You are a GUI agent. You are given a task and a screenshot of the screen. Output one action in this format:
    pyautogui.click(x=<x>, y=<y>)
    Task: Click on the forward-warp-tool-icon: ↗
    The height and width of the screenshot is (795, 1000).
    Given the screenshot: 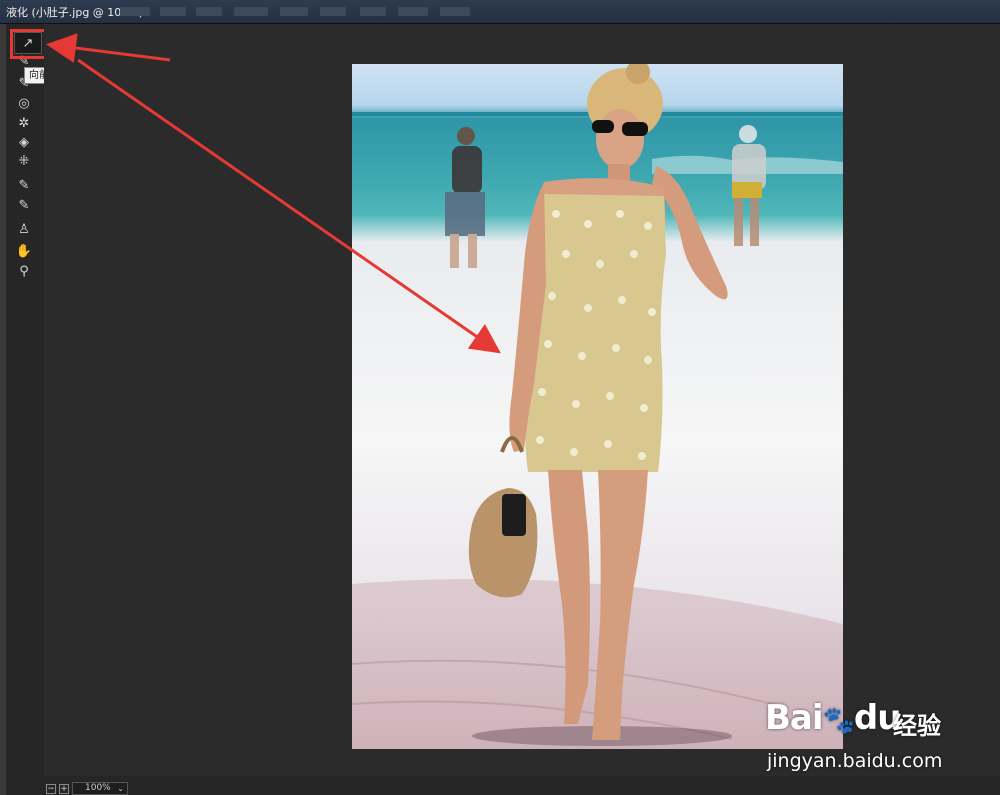 What is the action you would take?
    pyautogui.click(x=28, y=43)
    